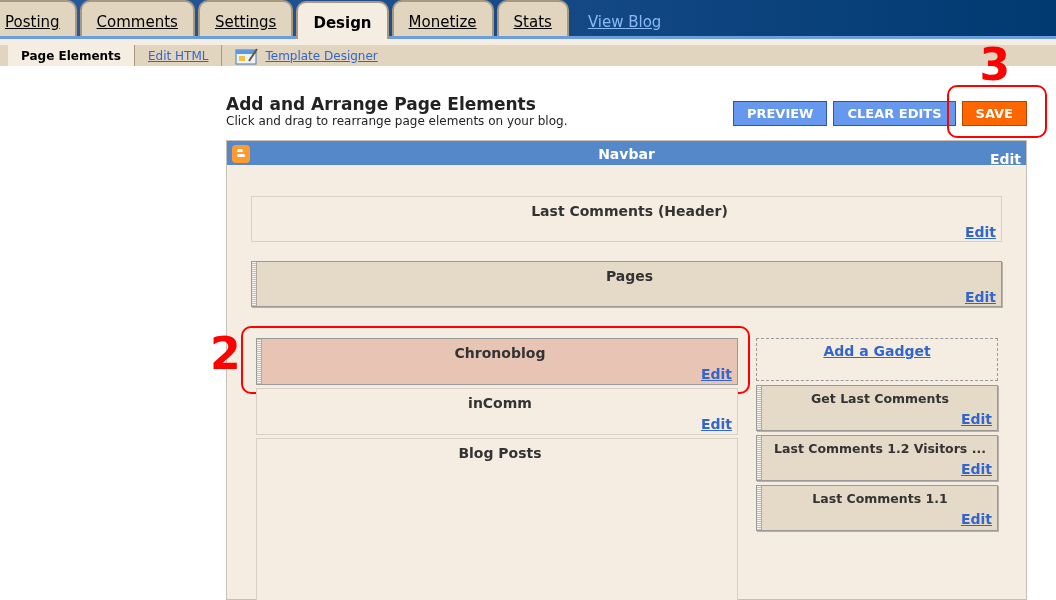 This screenshot has height=600, width=1056. What do you see at coordinates (306, 55) in the screenshot?
I see `sub-tab: Template Designer` at bounding box center [306, 55].